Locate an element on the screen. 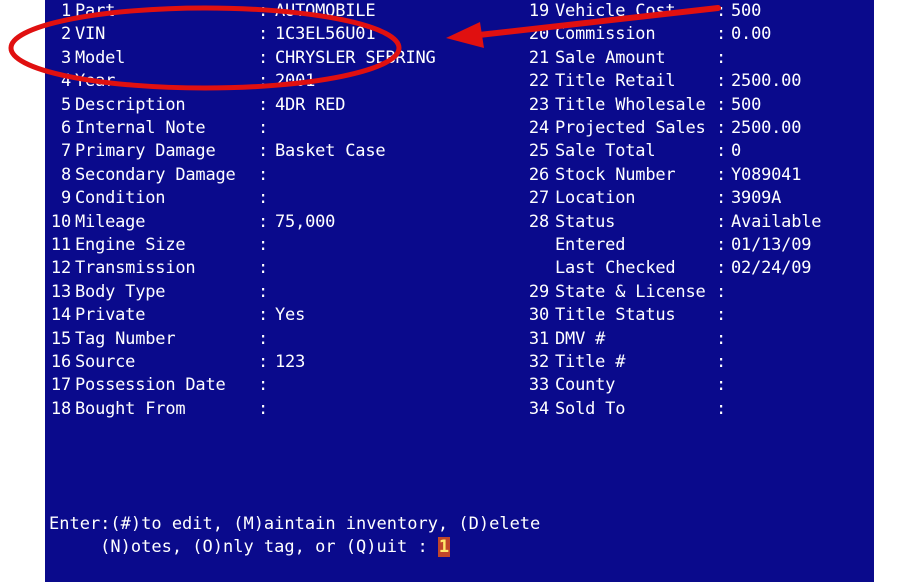 This screenshot has width=902, height=582. field-label: Tag Number is located at coordinates (125, 338).